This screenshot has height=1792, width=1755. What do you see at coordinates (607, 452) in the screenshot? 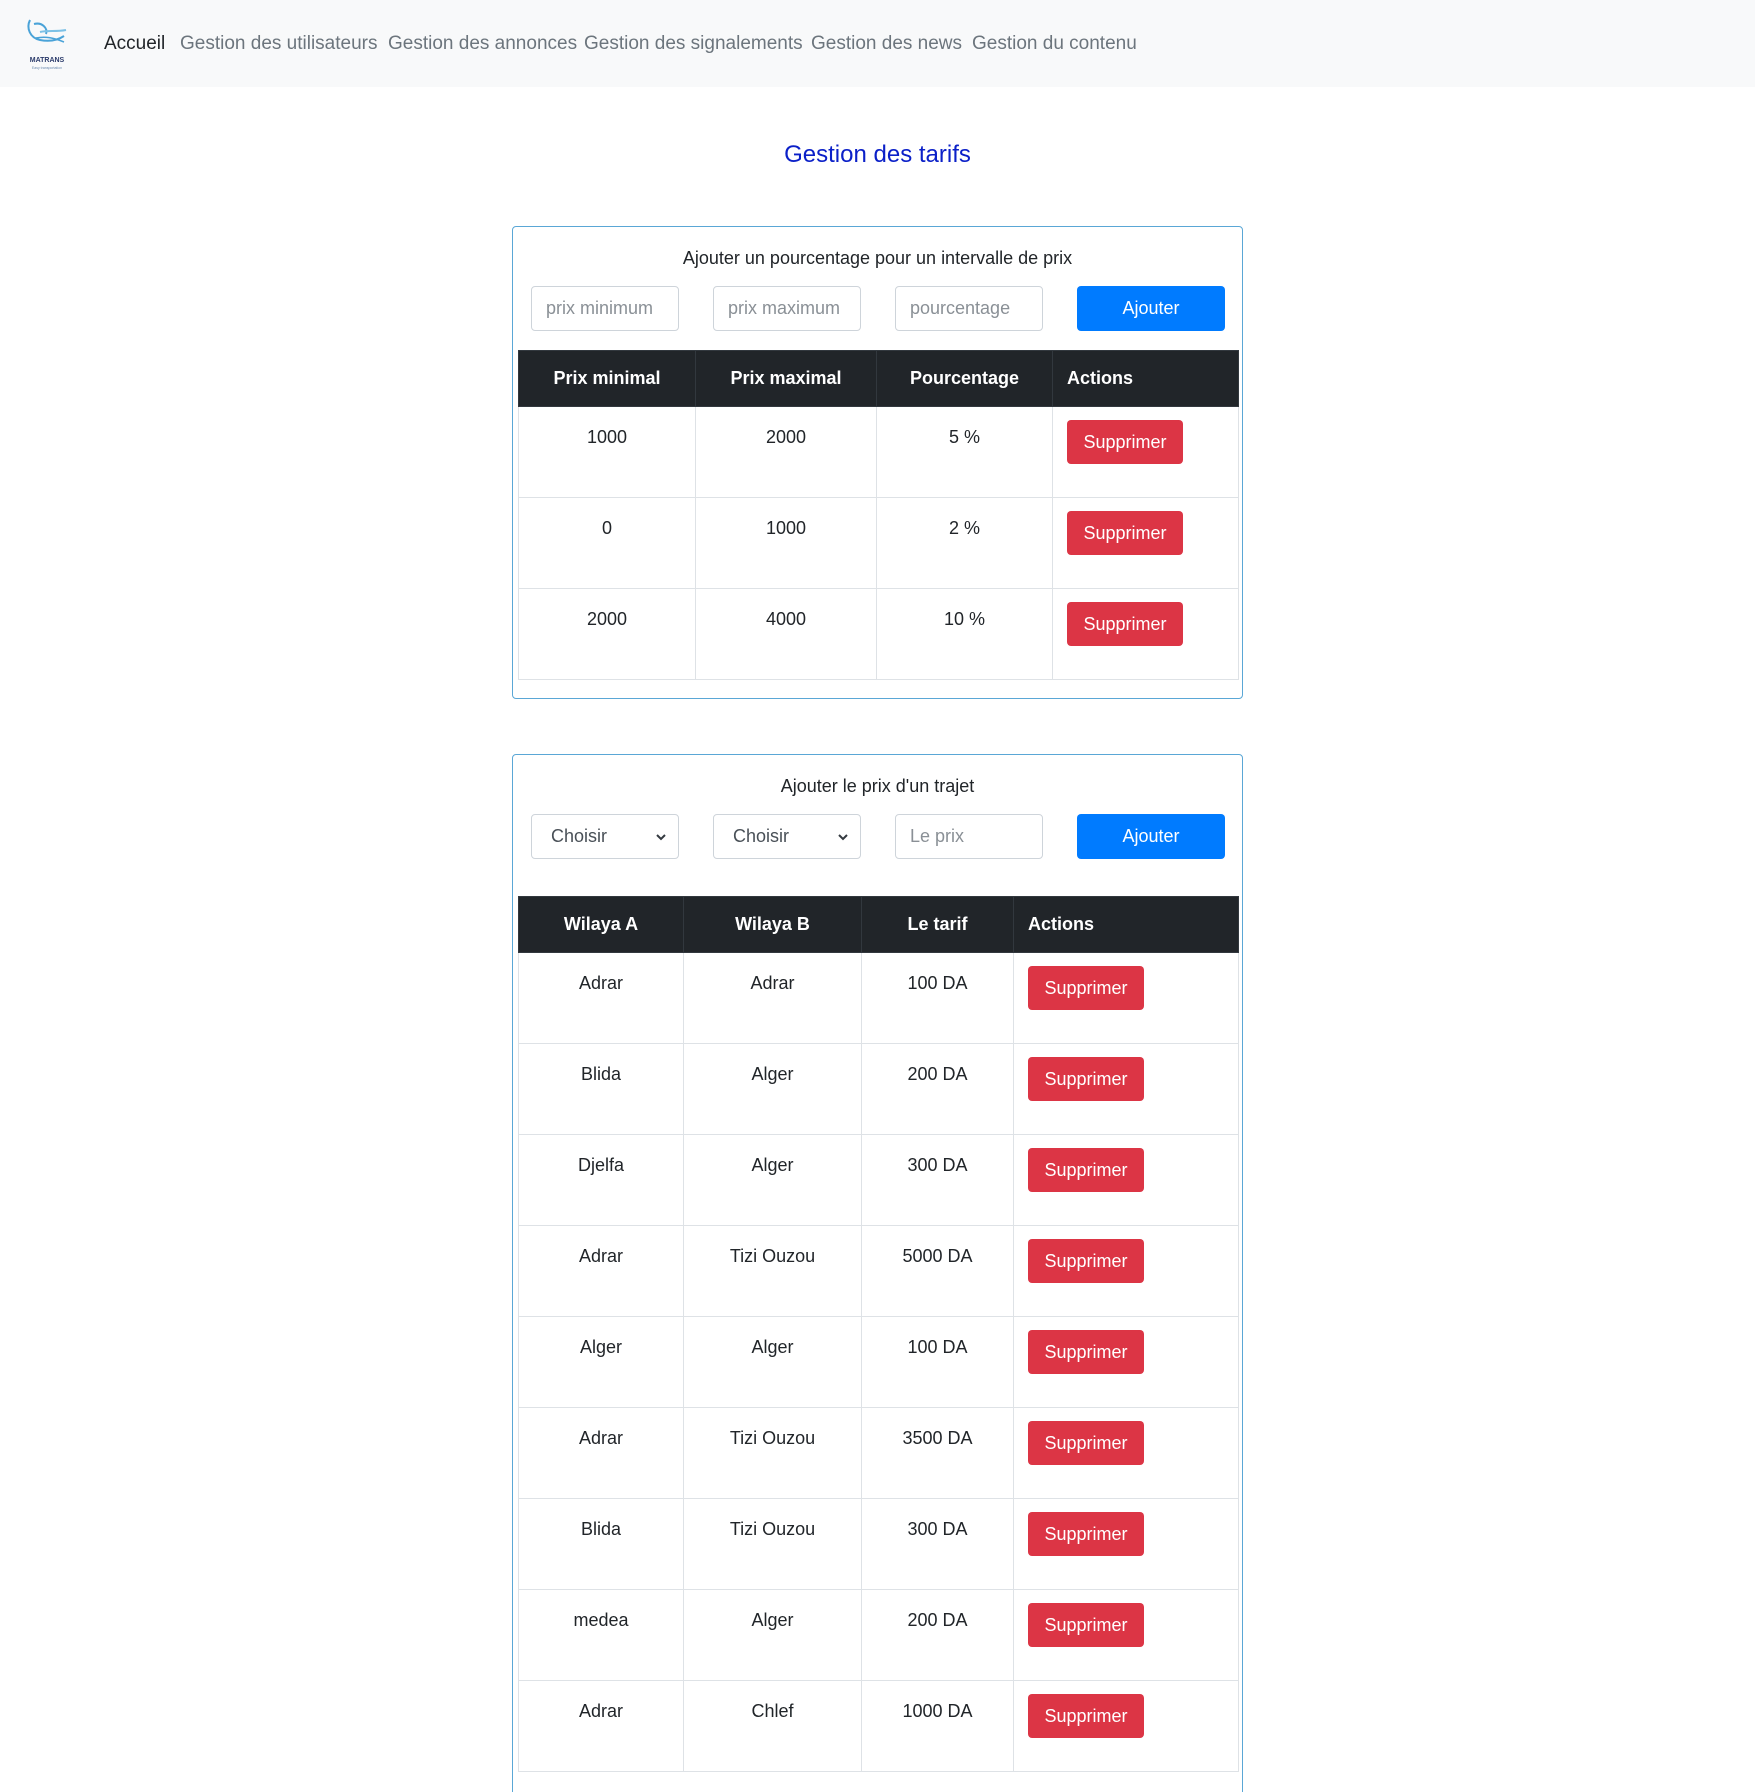
I see `cell-min: 1000` at bounding box center [607, 452].